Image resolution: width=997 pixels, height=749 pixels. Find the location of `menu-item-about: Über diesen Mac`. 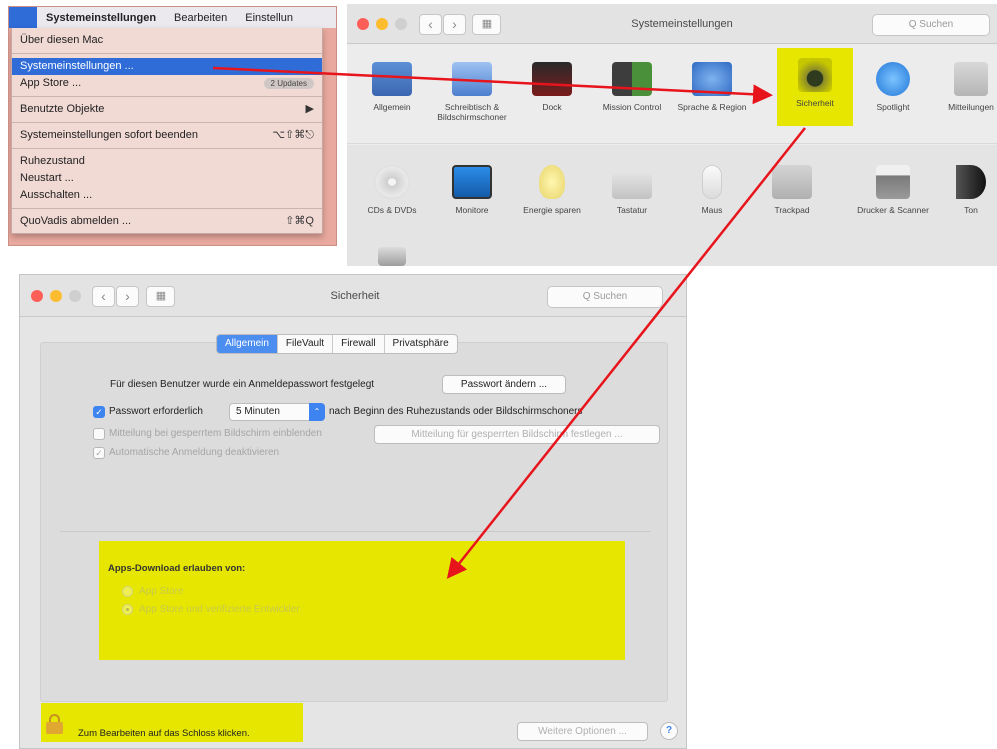

menu-item-about: Über diesen Mac is located at coordinates (167, 40).